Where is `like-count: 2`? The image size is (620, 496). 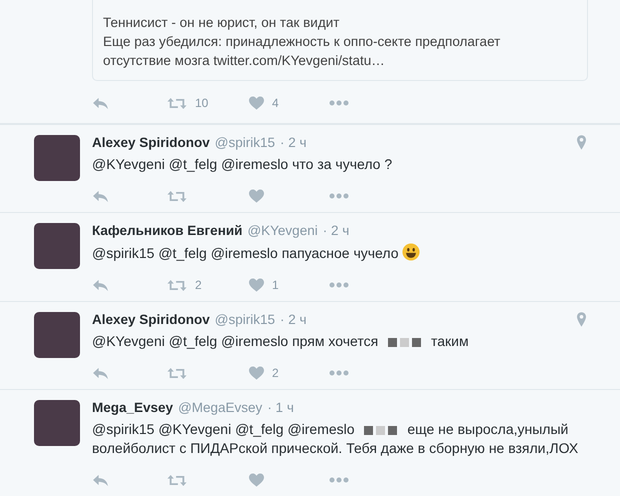 like-count: 2 is located at coordinates (275, 373).